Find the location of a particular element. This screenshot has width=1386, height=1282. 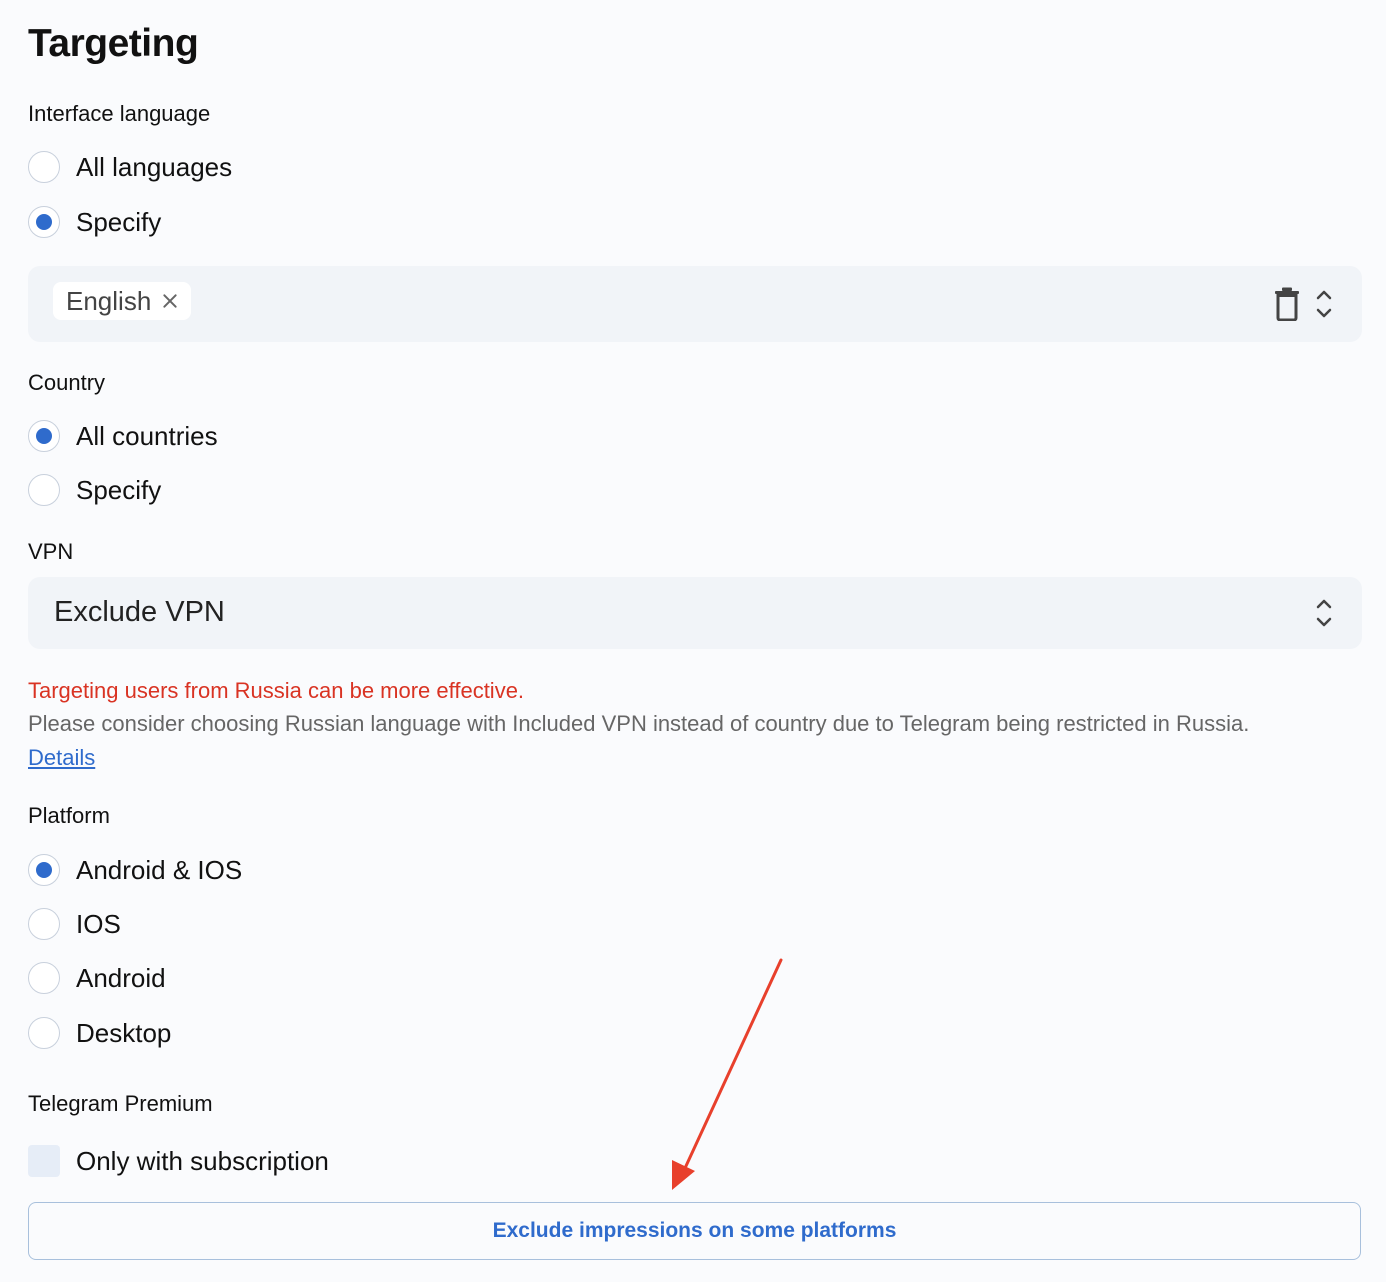

vpn-label: VPN is located at coordinates (51, 551).